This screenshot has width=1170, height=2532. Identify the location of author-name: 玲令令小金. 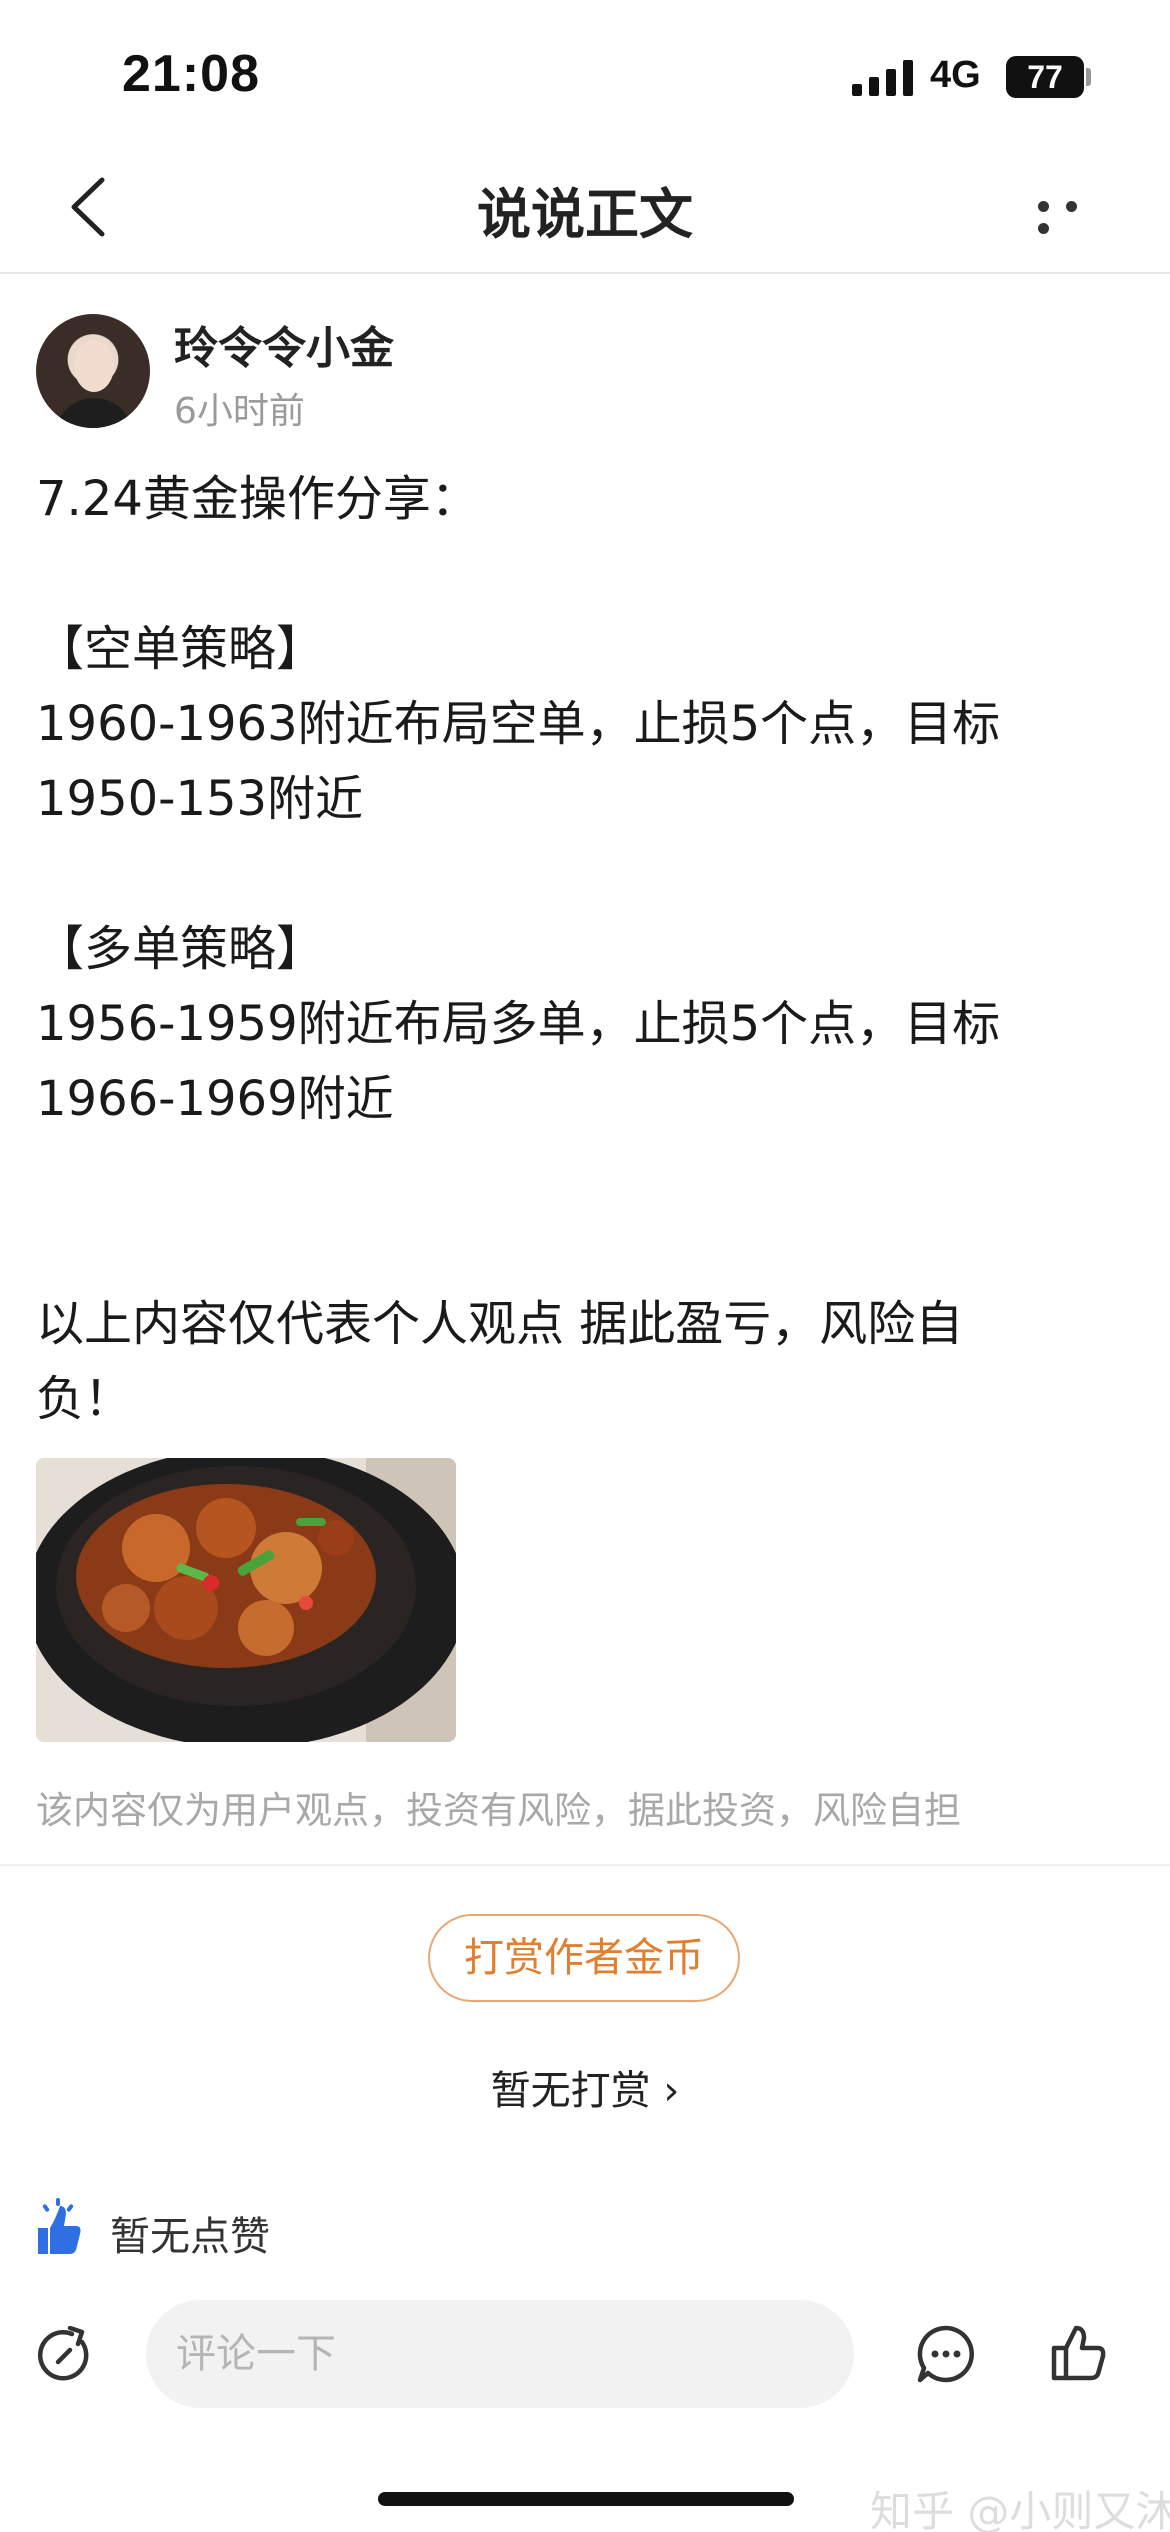
(284, 344).